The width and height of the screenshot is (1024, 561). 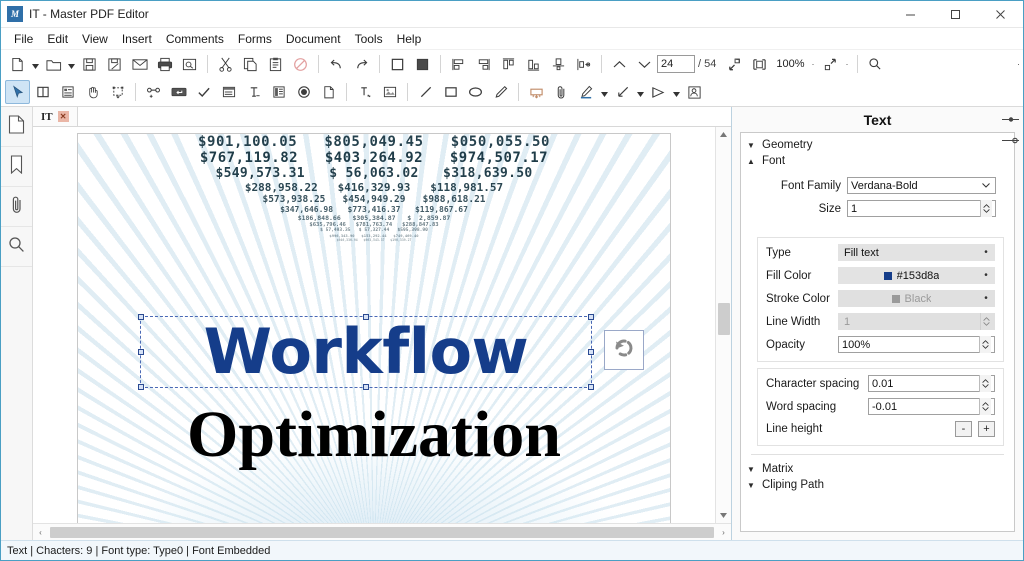 I want to click on align-left-button, so click(x=458, y=64).